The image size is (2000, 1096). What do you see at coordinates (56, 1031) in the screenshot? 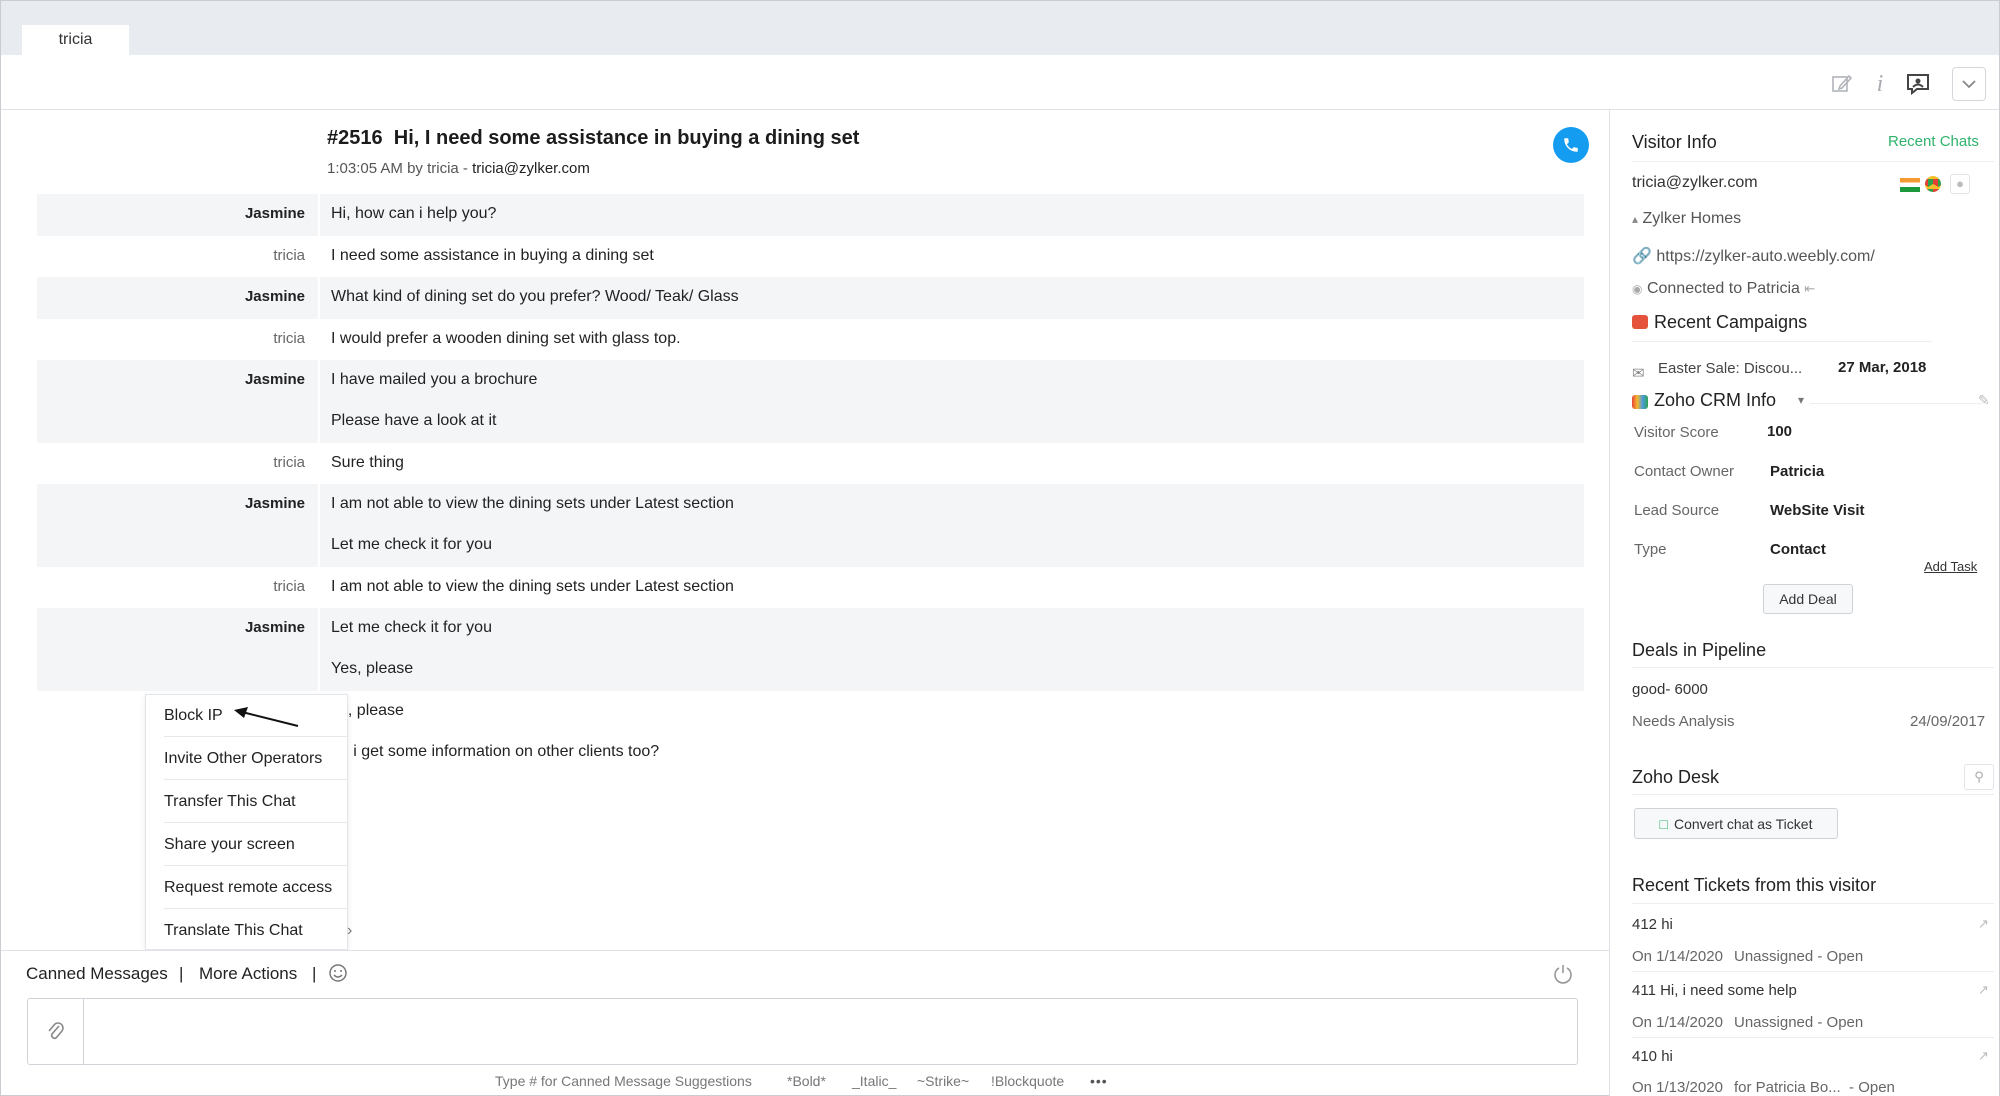
I see `paperclip-icon` at bounding box center [56, 1031].